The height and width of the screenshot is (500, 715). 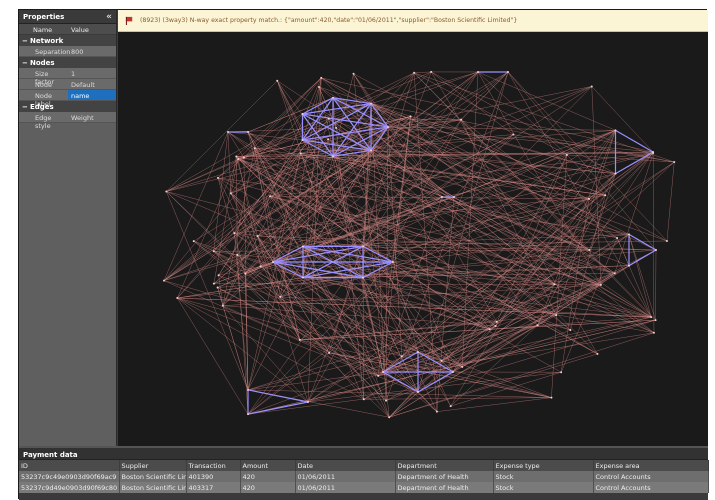 I want to click on col-department: Department, so click(x=444, y=465).